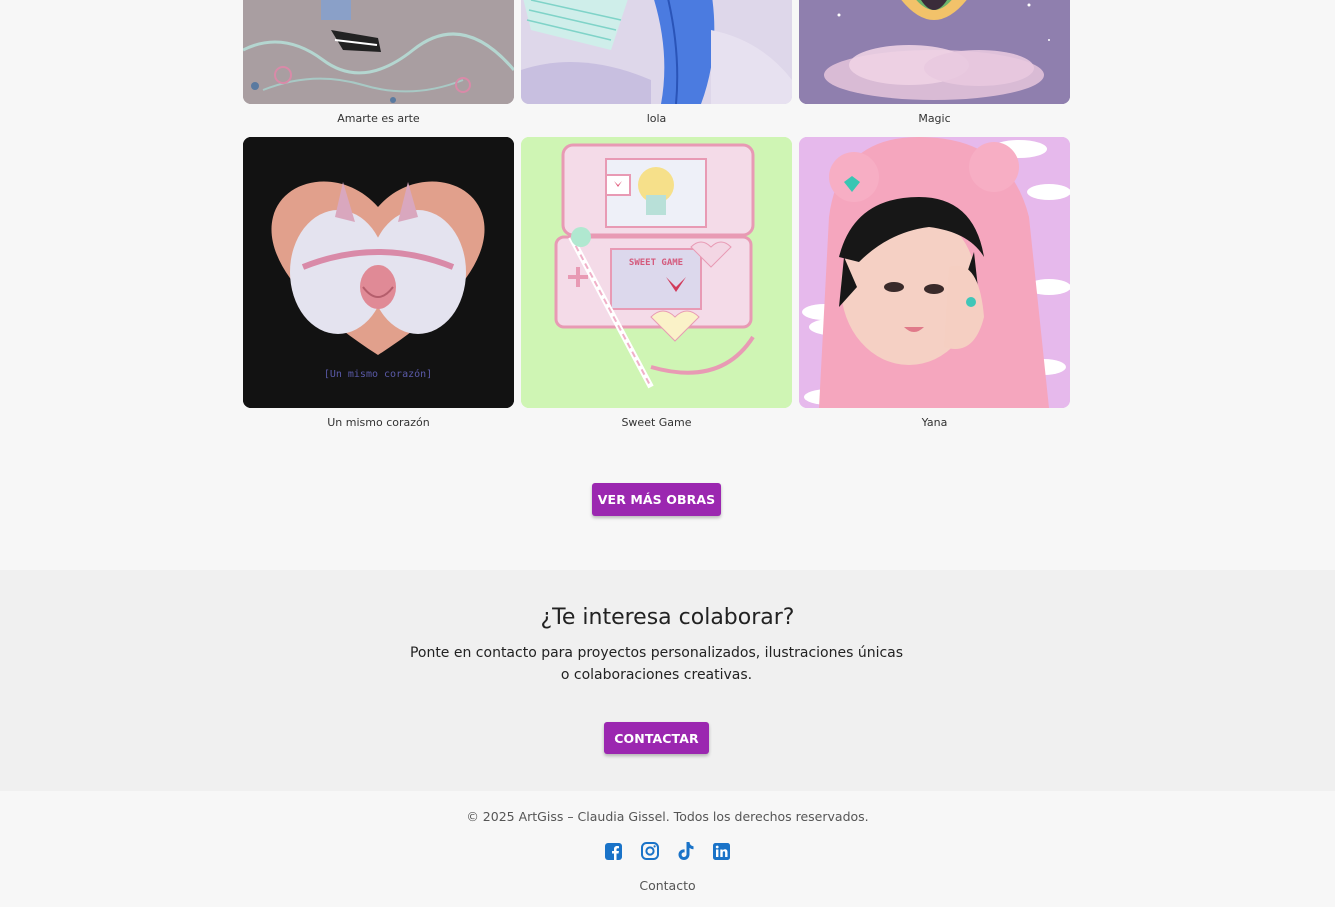 The image size is (1335, 907). I want to click on artwork-image-sweet-game: SWEET GAME, so click(656, 272).